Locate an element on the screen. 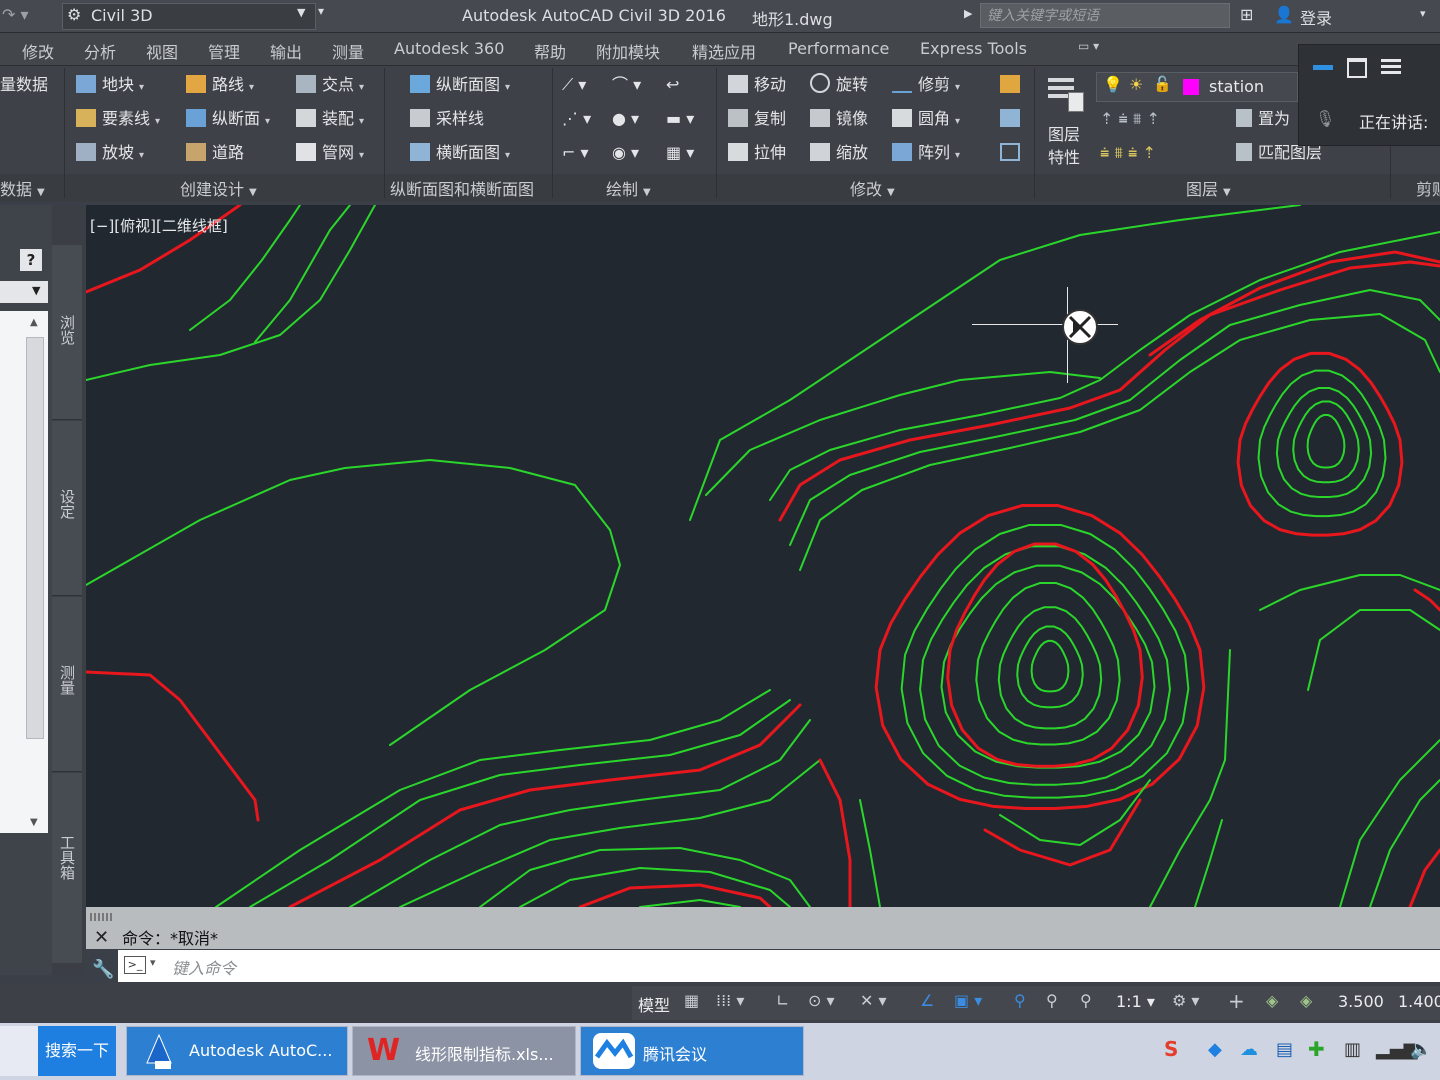 The width and height of the screenshot is (1440, 1080). rotate-button: 旋转 is located at coordinates (839, 85).